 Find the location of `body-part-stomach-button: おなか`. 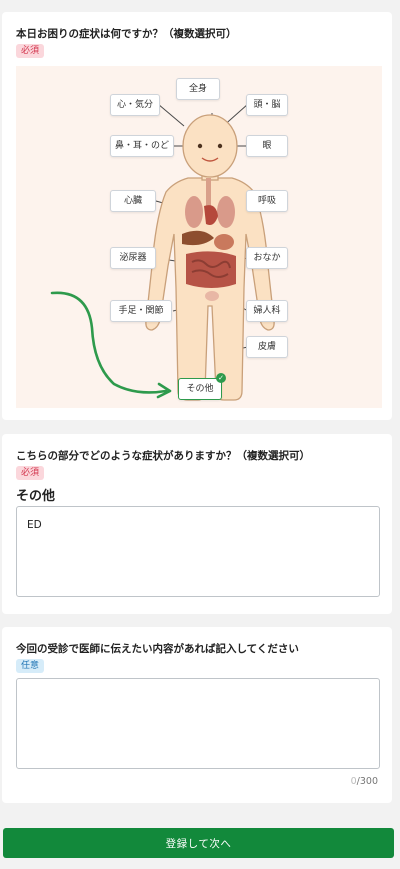

body-part-stomach-button: おなか is located at coordinates (267, 258).